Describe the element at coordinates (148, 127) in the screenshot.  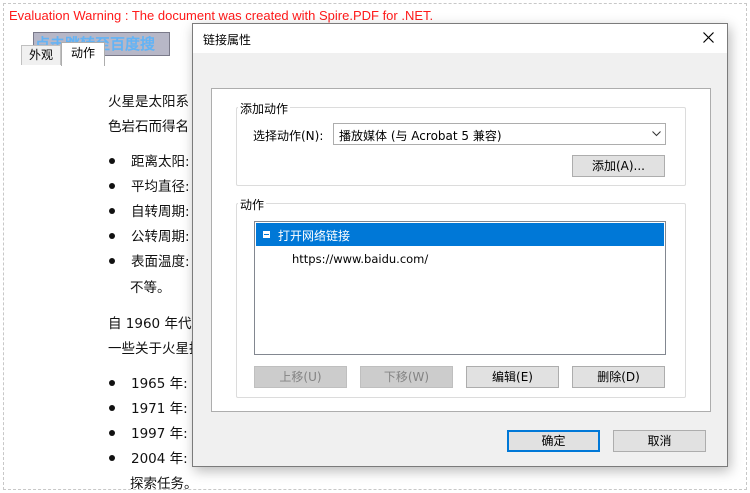
I see `paragraph-line: 色岩石而得名` at that location.